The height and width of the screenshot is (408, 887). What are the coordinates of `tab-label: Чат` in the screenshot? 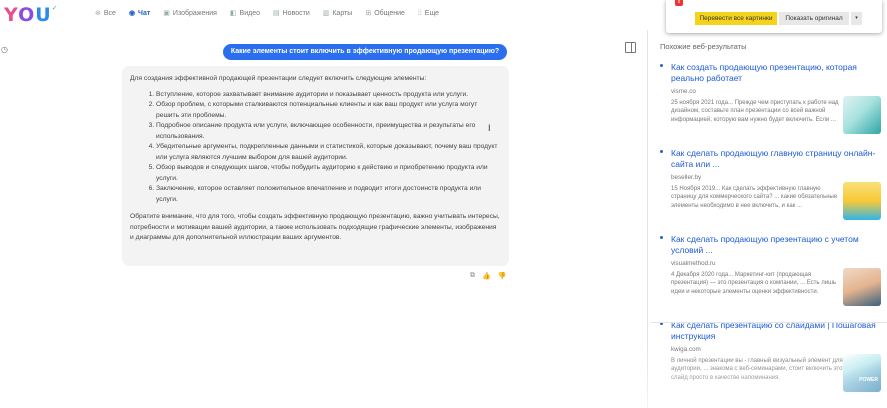 It's located at (144, 13).